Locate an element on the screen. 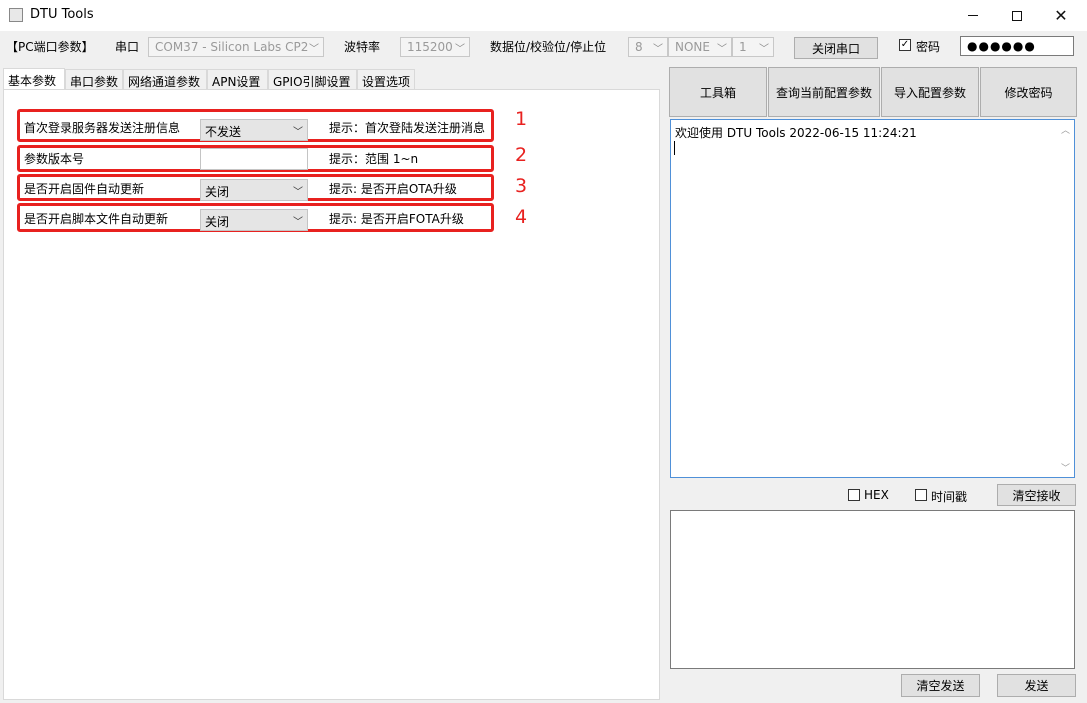 The image size is (1087, 703). query-config-button: 查询当前配置参数 is located at coordinates (824, 92).